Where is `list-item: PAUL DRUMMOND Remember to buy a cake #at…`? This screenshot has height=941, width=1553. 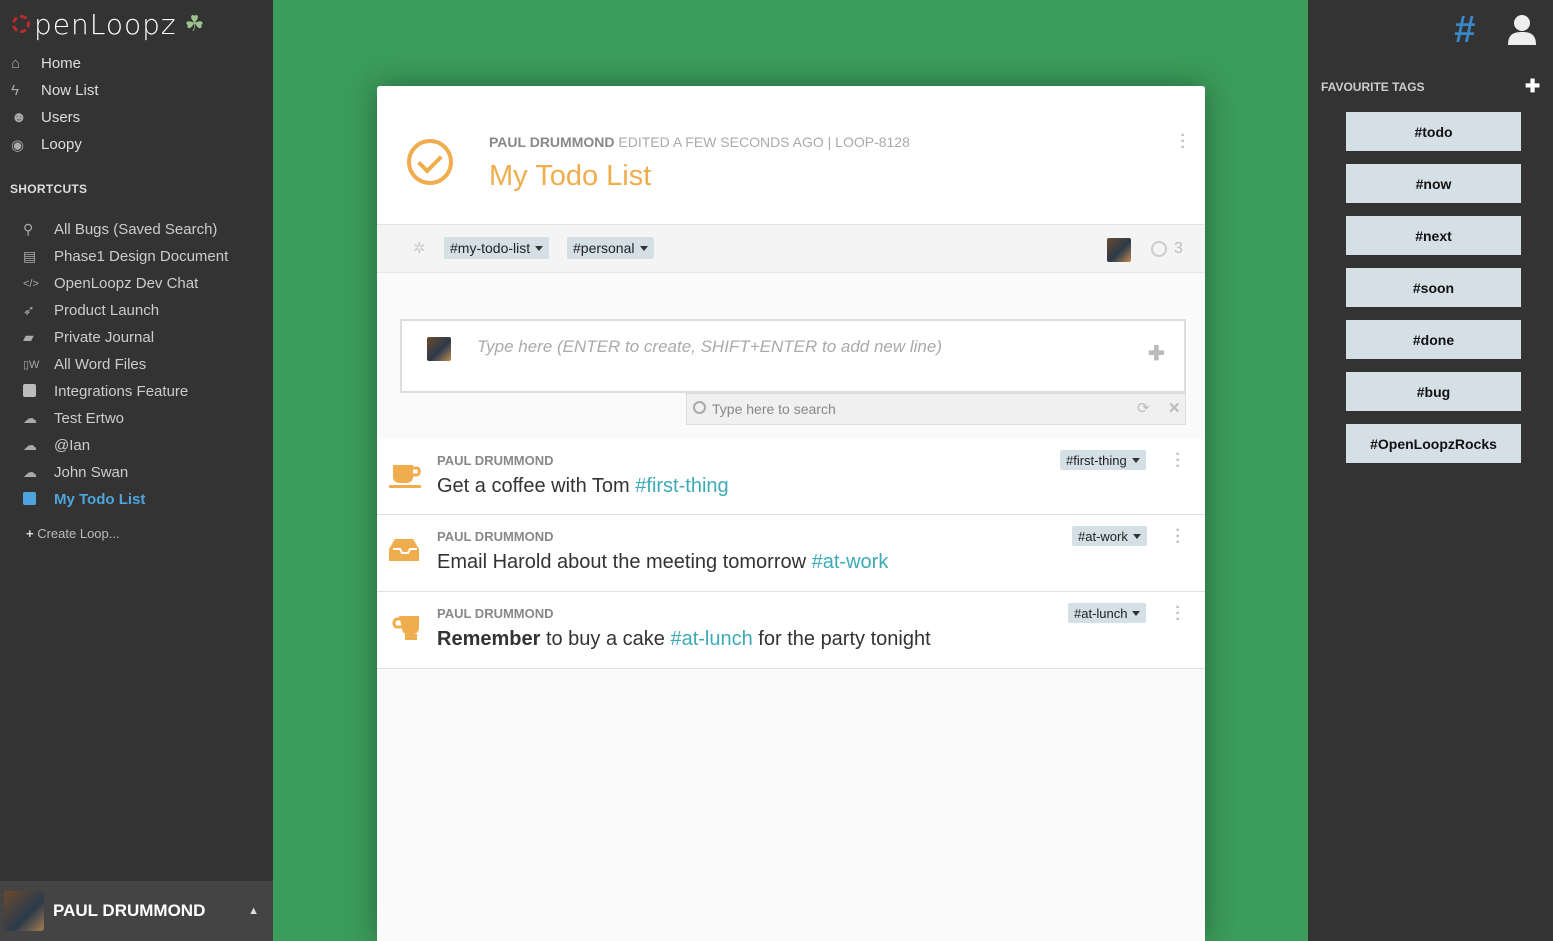 list-item: PAUL DRUMMOND Remember to buy a cake #at… is located at coordinates (791, 630).